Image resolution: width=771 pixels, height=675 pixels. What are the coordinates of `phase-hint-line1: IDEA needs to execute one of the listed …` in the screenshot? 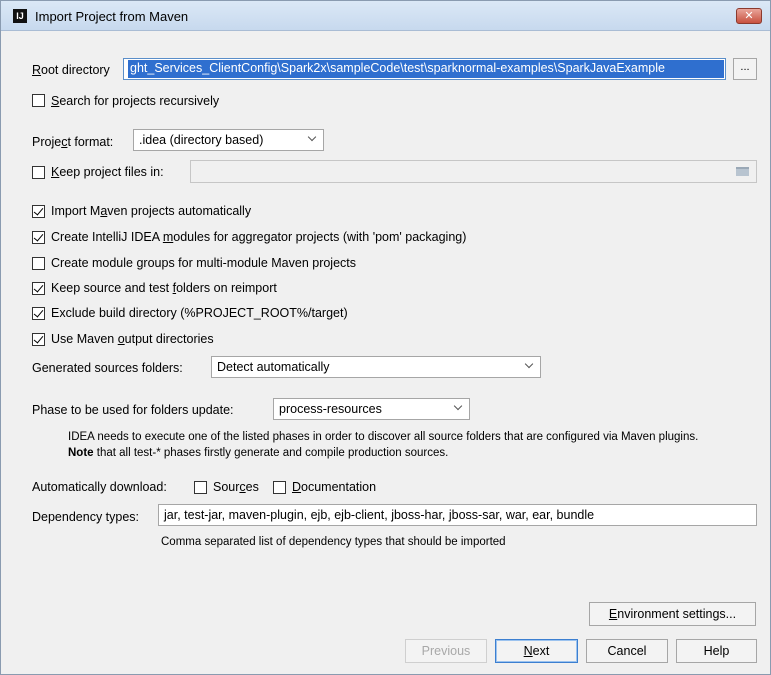 It's located at (383, 437).